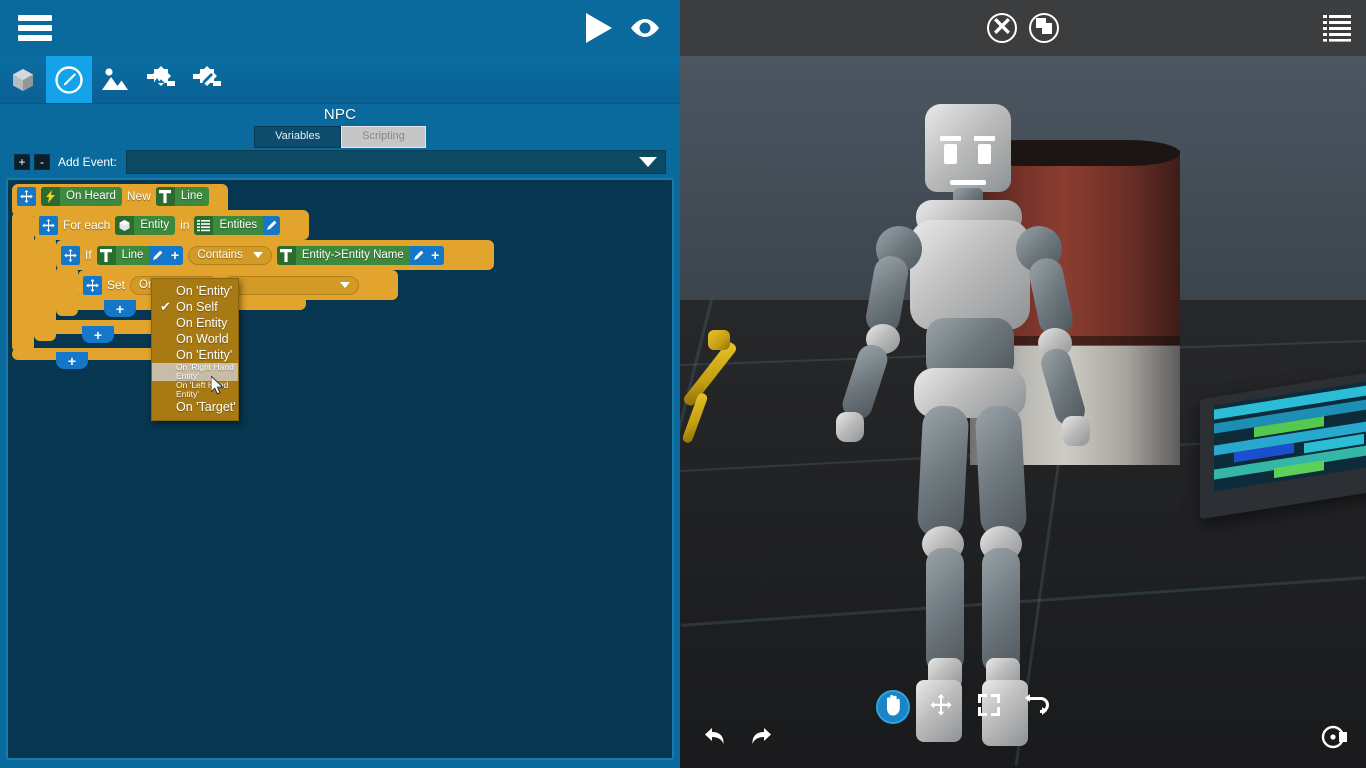 This screenshot has width=1366, height=768. I want to click on robot-mouth, so click(968, 182).